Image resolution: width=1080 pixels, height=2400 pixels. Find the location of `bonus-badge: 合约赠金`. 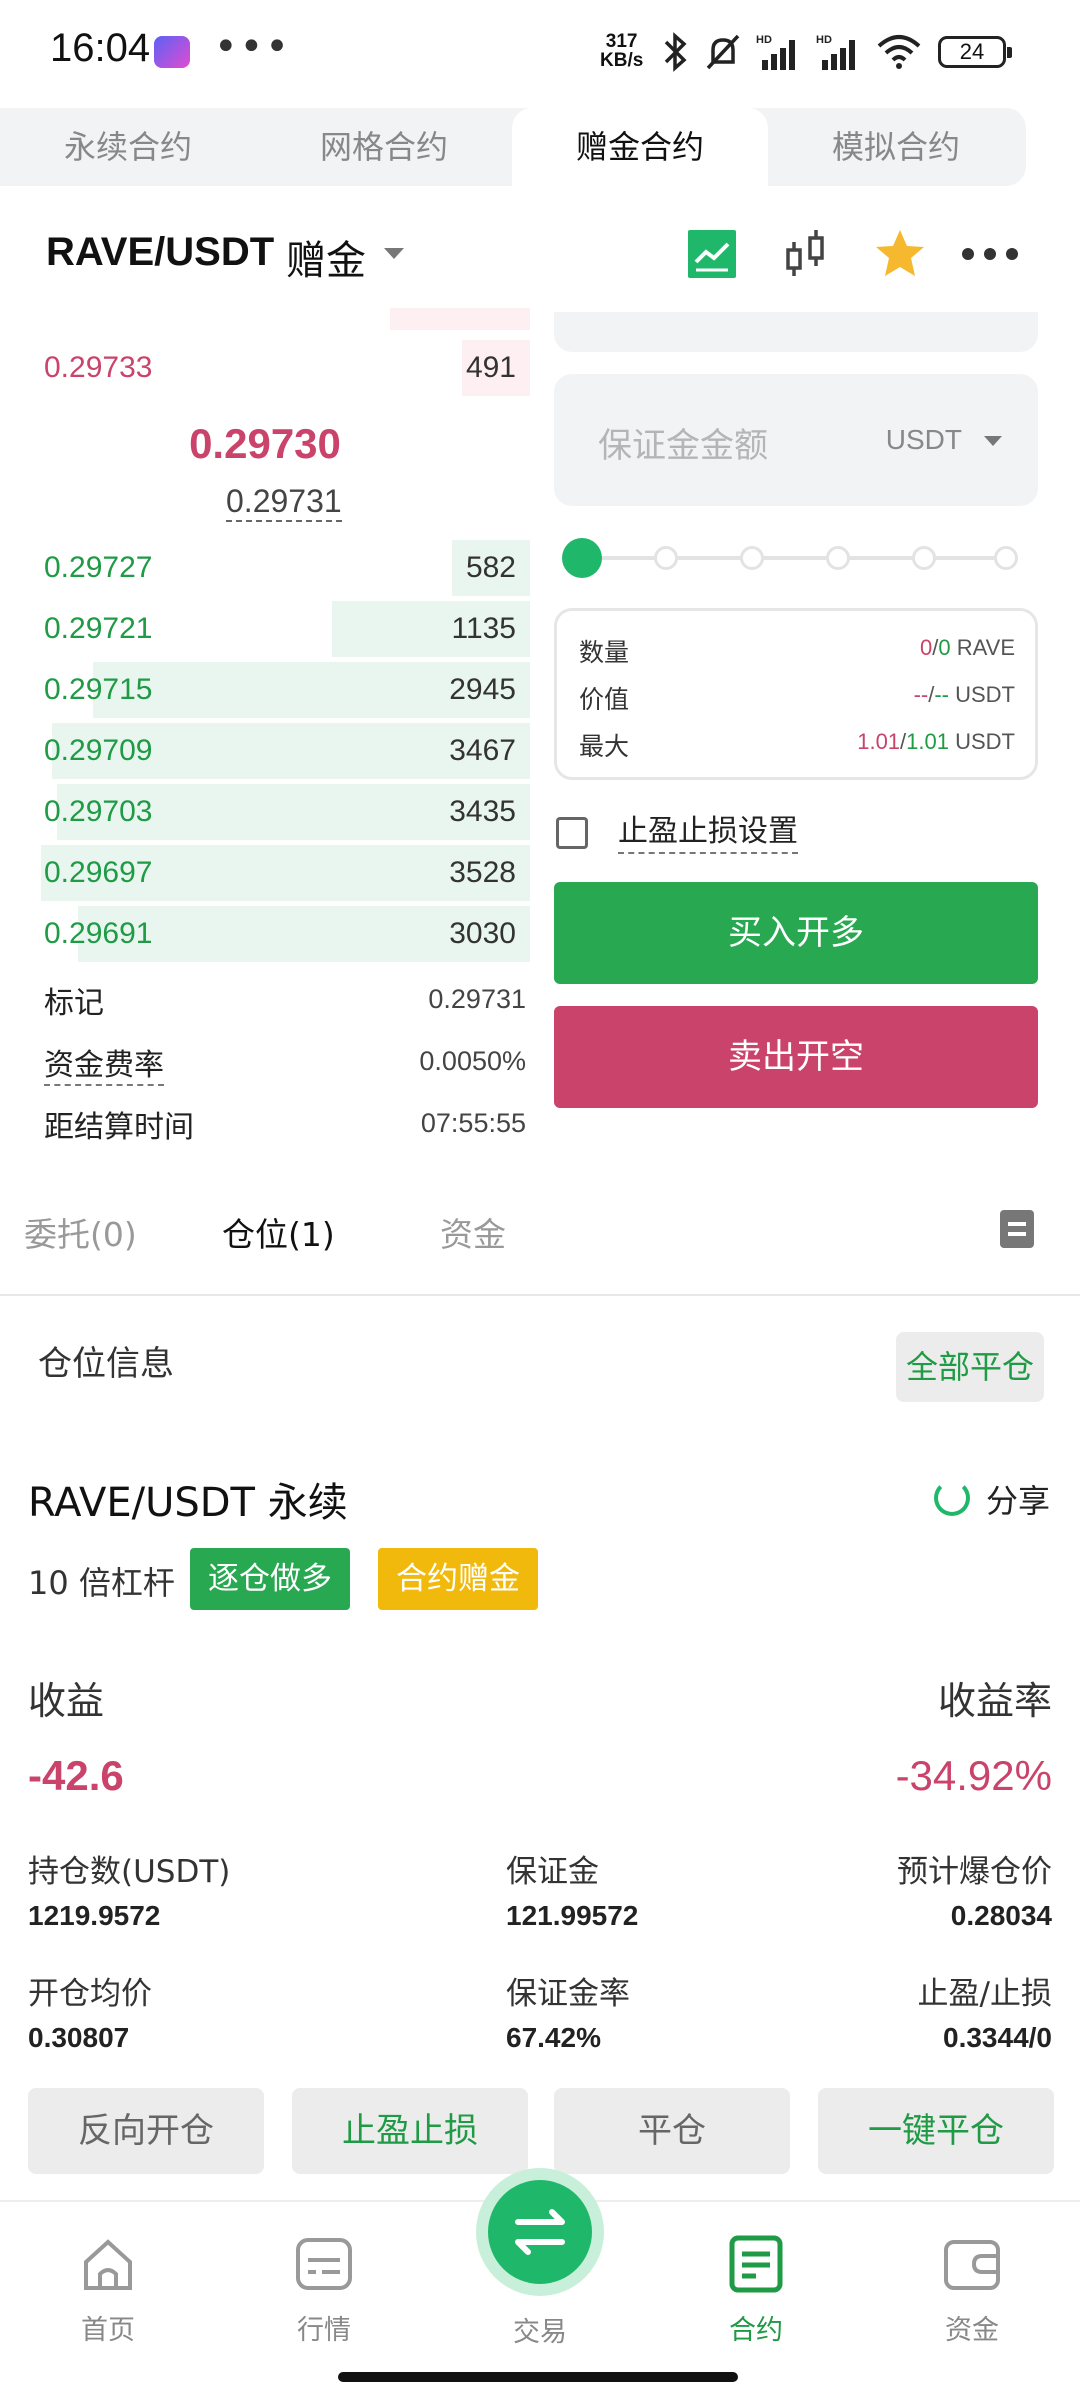

bonus-badge: 合约赠金 is located at coordinates (458, 1579).